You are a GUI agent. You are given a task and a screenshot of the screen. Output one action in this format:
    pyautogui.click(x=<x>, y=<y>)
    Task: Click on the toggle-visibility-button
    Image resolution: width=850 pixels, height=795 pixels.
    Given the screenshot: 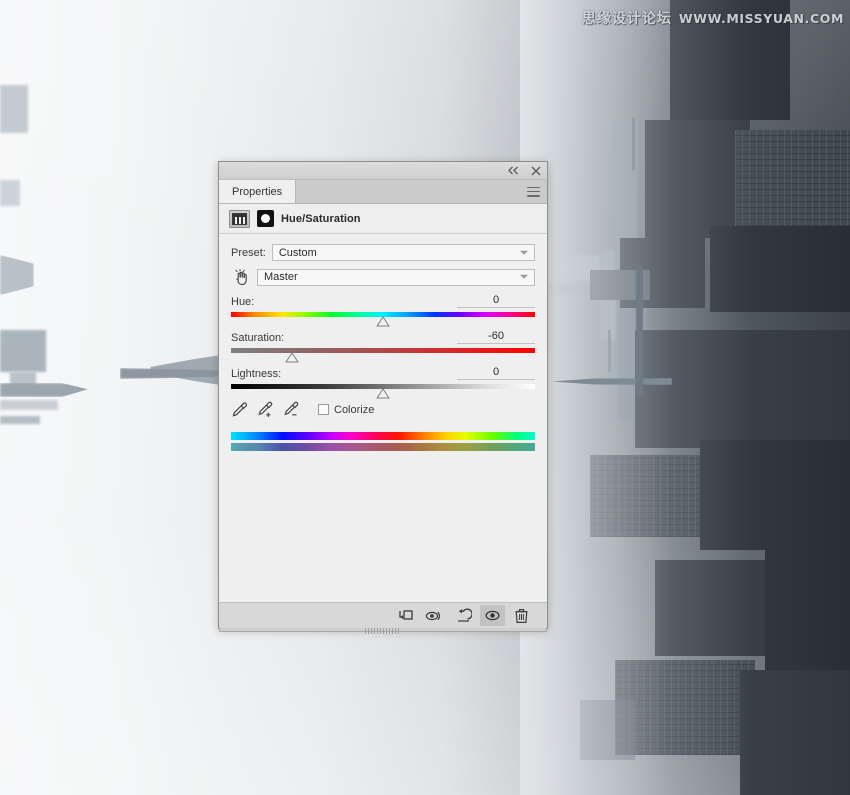 What is the action you would take?
    pyautogui.click(x=492, y=615)
    